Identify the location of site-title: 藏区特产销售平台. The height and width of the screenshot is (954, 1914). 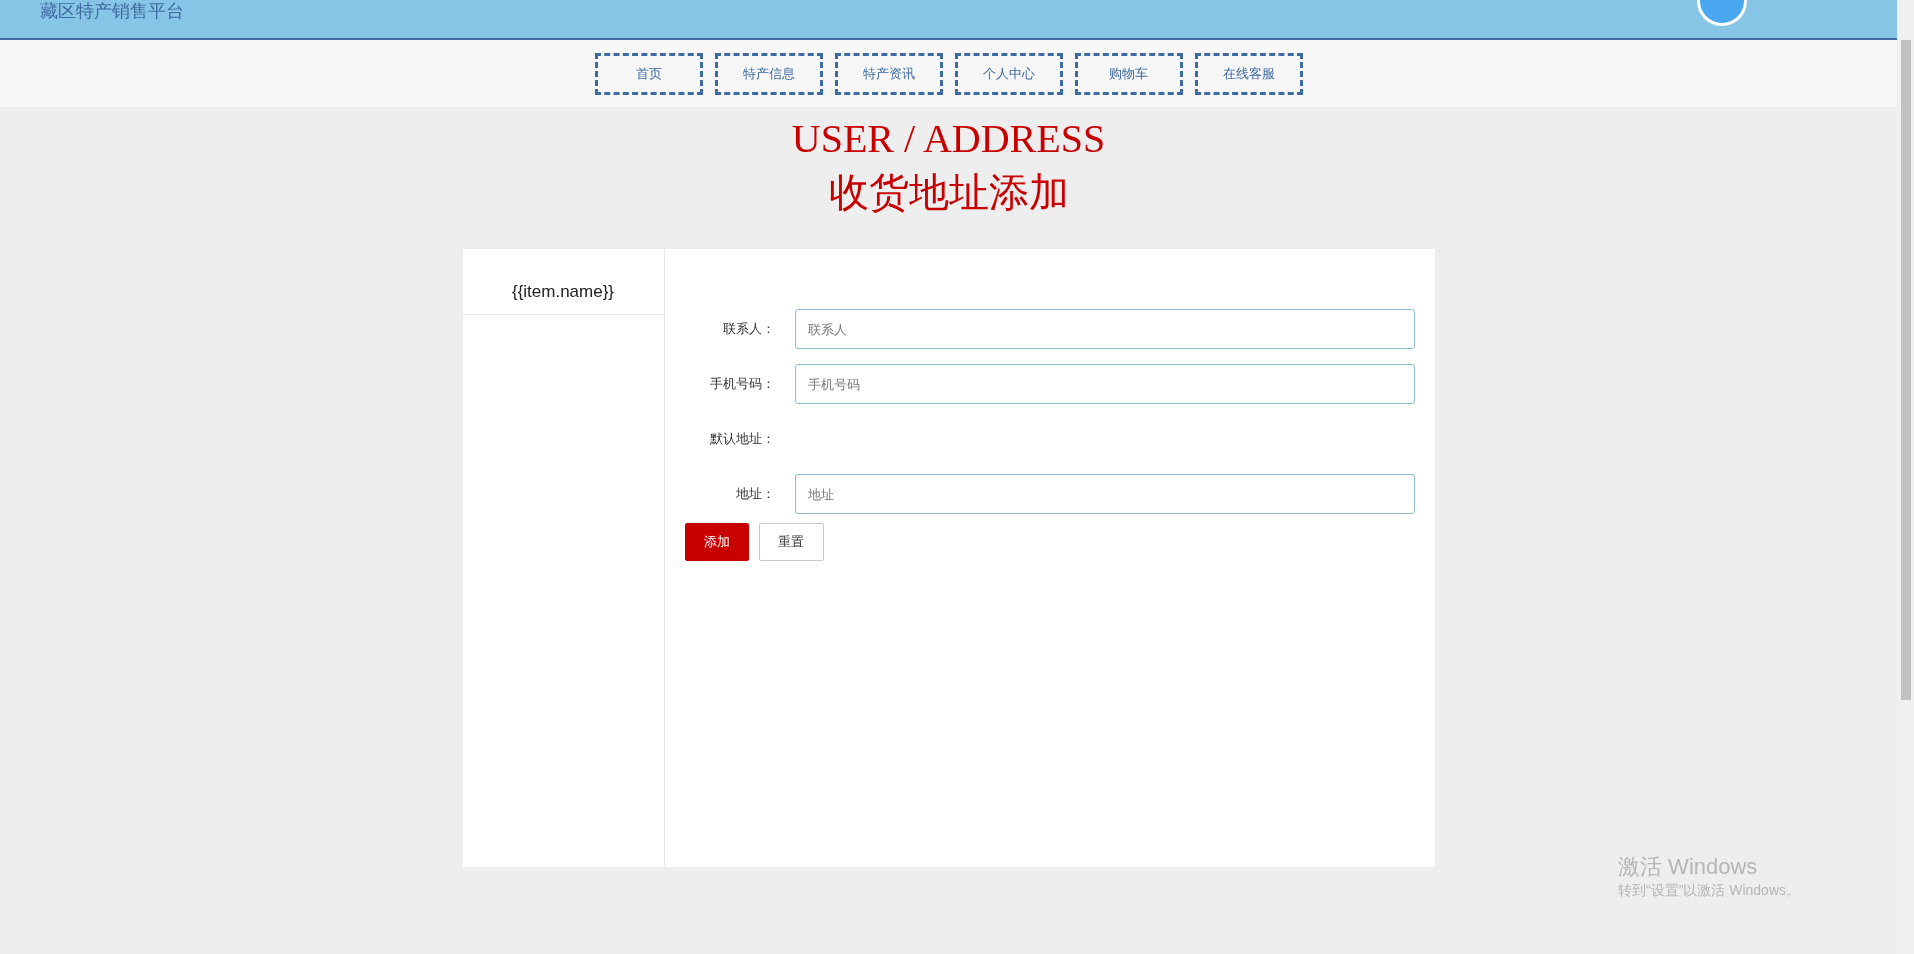
(112, 11).